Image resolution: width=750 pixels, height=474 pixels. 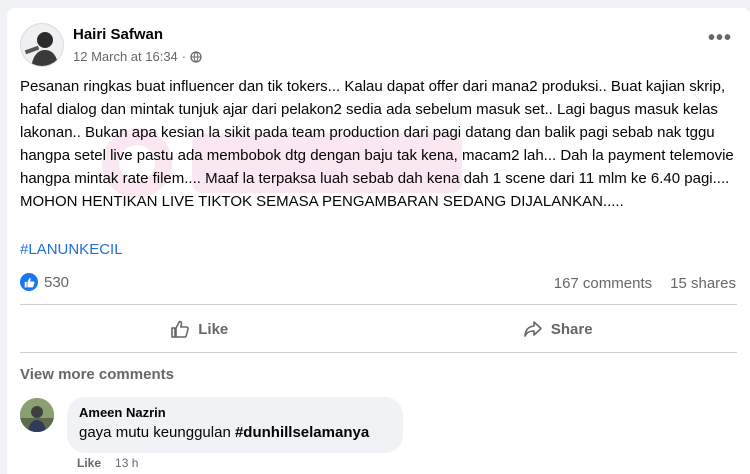 What do you see at coordinates (155, 432) in the screenshot?
I see `comment-body: gaya mutu keunggulan` at bounding box center [155, 432].